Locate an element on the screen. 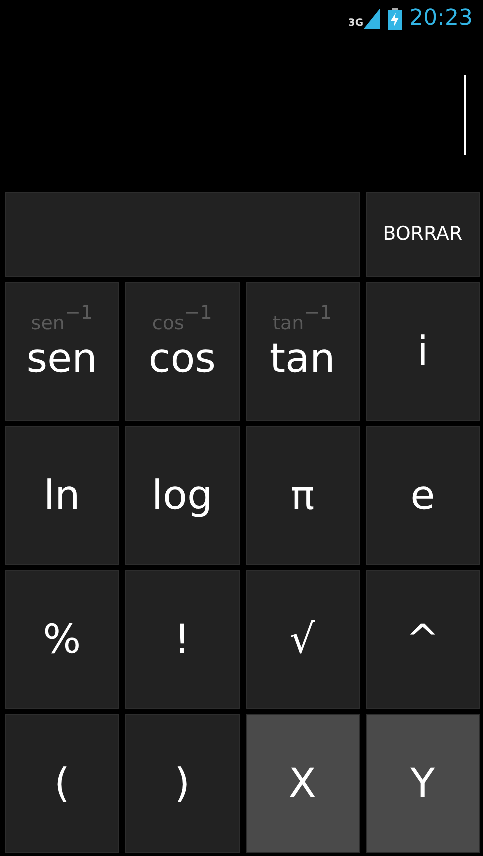  battery-charging-icon is located at coordinates (395, 19).